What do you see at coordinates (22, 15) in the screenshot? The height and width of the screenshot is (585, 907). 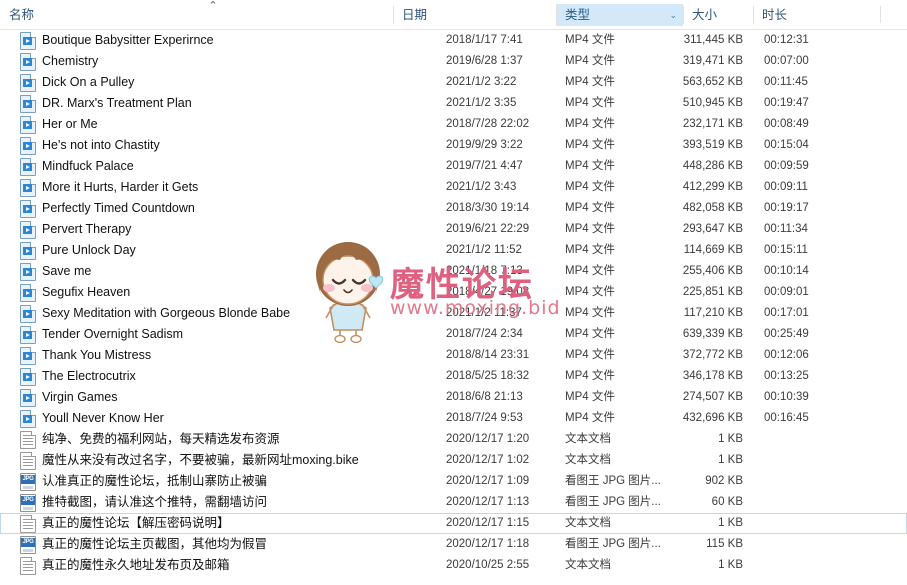 I see `column-header-name-label: 名称` at bounding box center [22, 15].